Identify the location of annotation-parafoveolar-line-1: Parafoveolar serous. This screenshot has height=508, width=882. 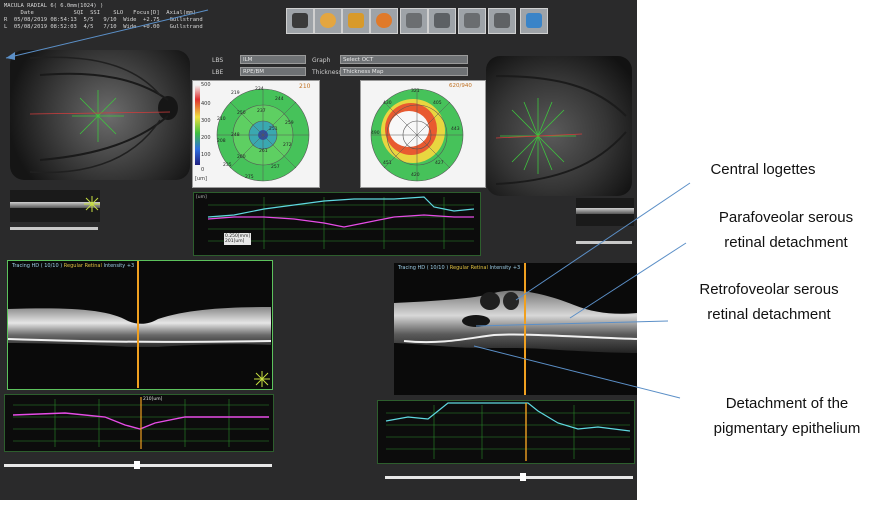
(786, 217).